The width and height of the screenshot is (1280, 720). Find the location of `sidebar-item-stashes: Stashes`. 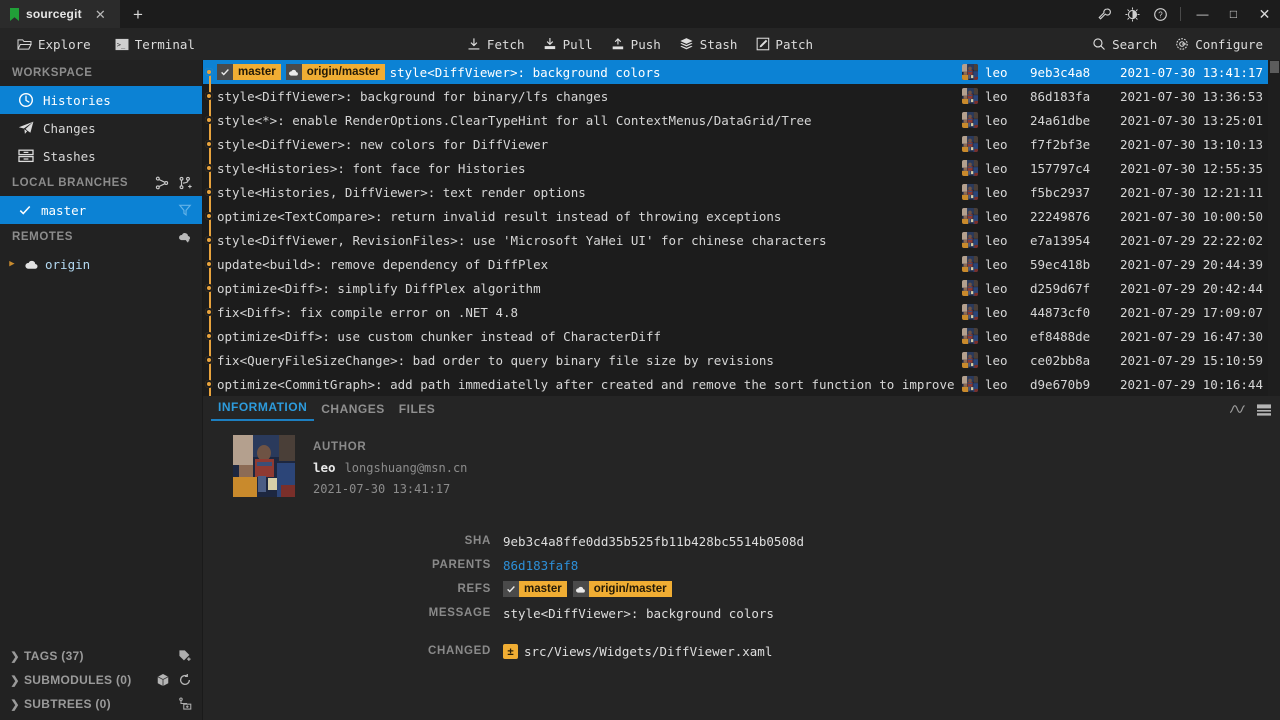

sidebar-item-stashes: Stashes is located at coordinates (101, 156).